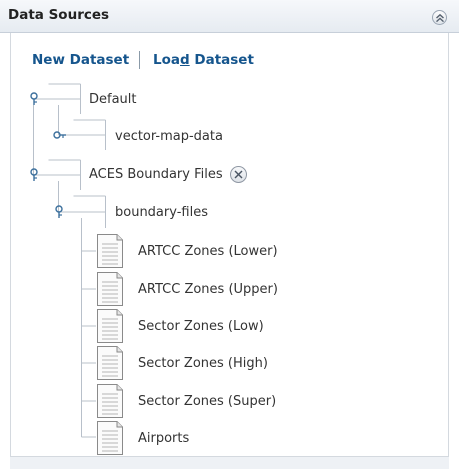  Describe the element at coordinates (208, 289) in the screenshot. I see `file-name: ARTCC Zones (Upper)` at that location.